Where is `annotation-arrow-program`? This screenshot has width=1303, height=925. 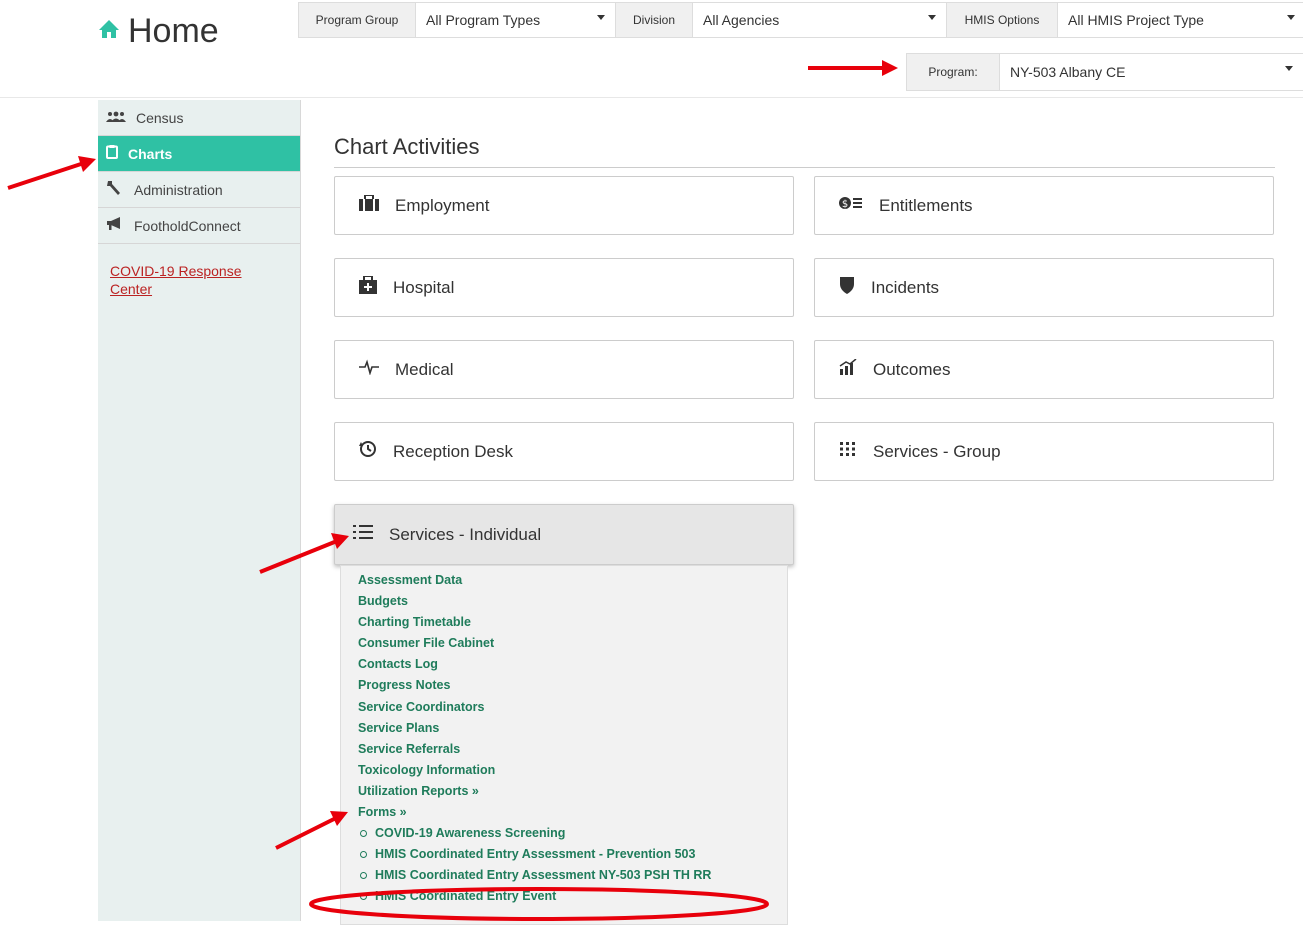 annotation-arrow-program is located at coordinates (853, 68).